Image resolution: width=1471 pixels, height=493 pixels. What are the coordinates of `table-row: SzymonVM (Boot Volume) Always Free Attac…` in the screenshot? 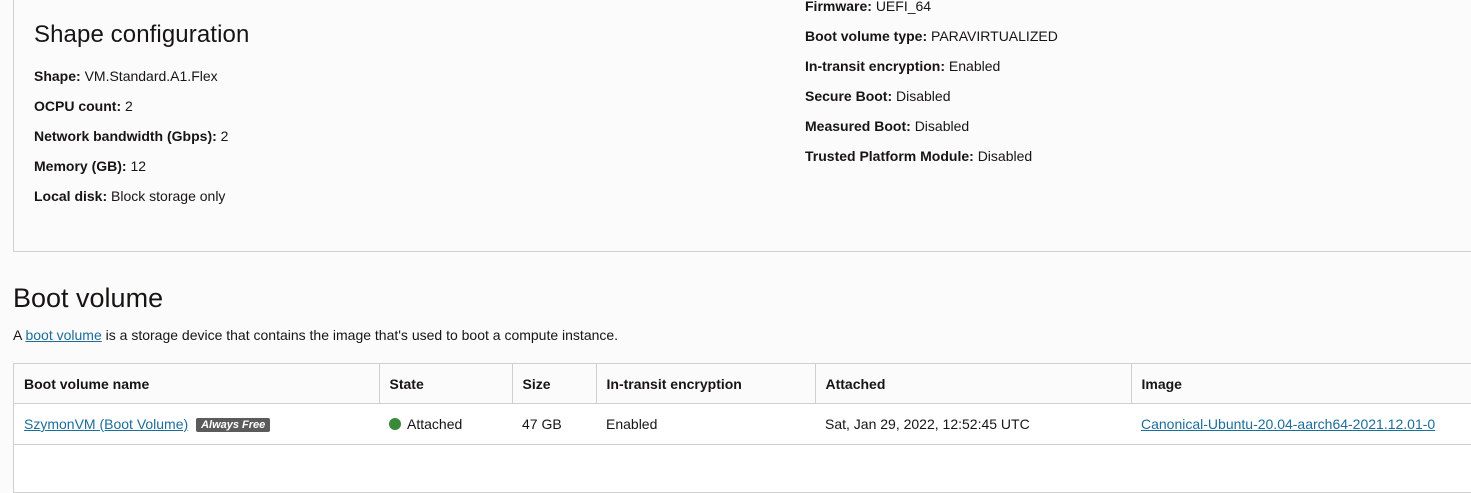 It's located at (742, 424).